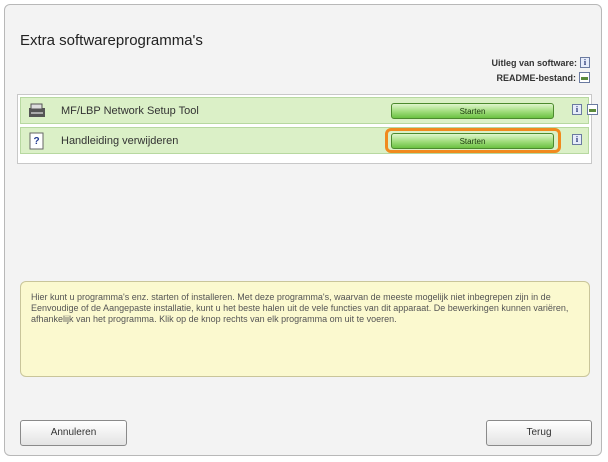 Image resolution: width=608 pixels, height=462 pixels. Describe the element at coordinates (534, 62) in the screenshot. I see `software-legend-label: Uitleg van software:` at that location.